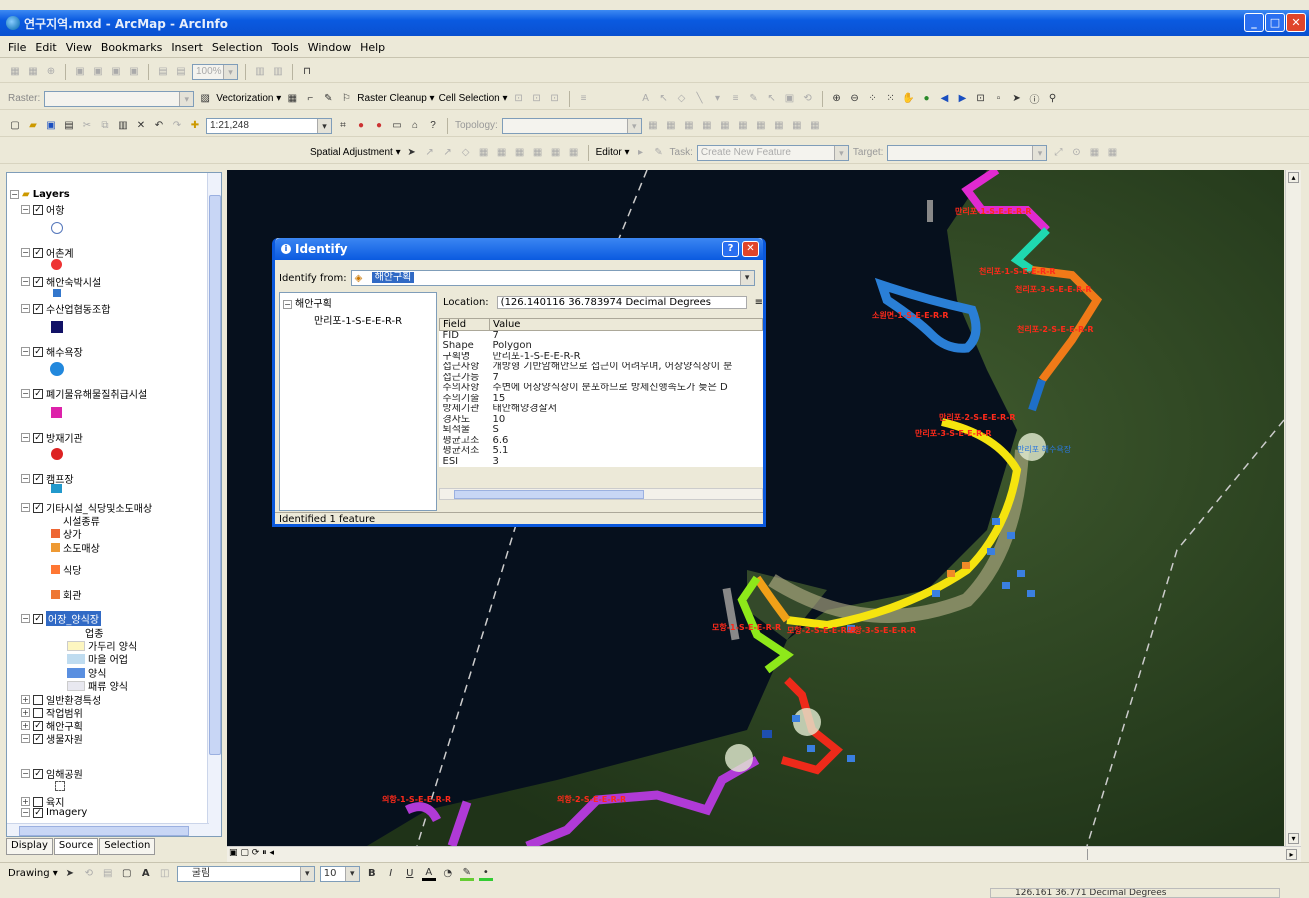  Describe the element at coordinates (248, 98) in the screenshot. I see `vectorization-menu: Vectorization ▾` at that location.